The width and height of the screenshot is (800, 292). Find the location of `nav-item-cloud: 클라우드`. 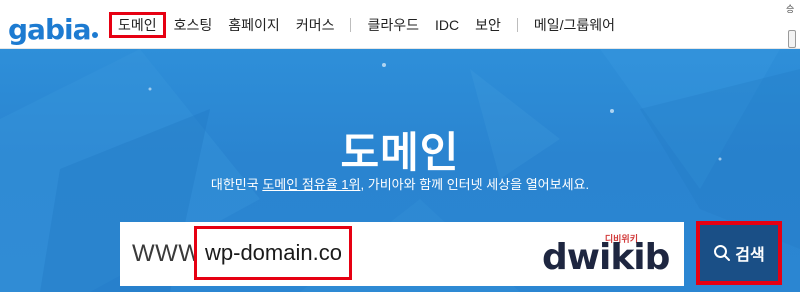

nav-item-cloud: 클라우드 is located at coordinates (393, 25).